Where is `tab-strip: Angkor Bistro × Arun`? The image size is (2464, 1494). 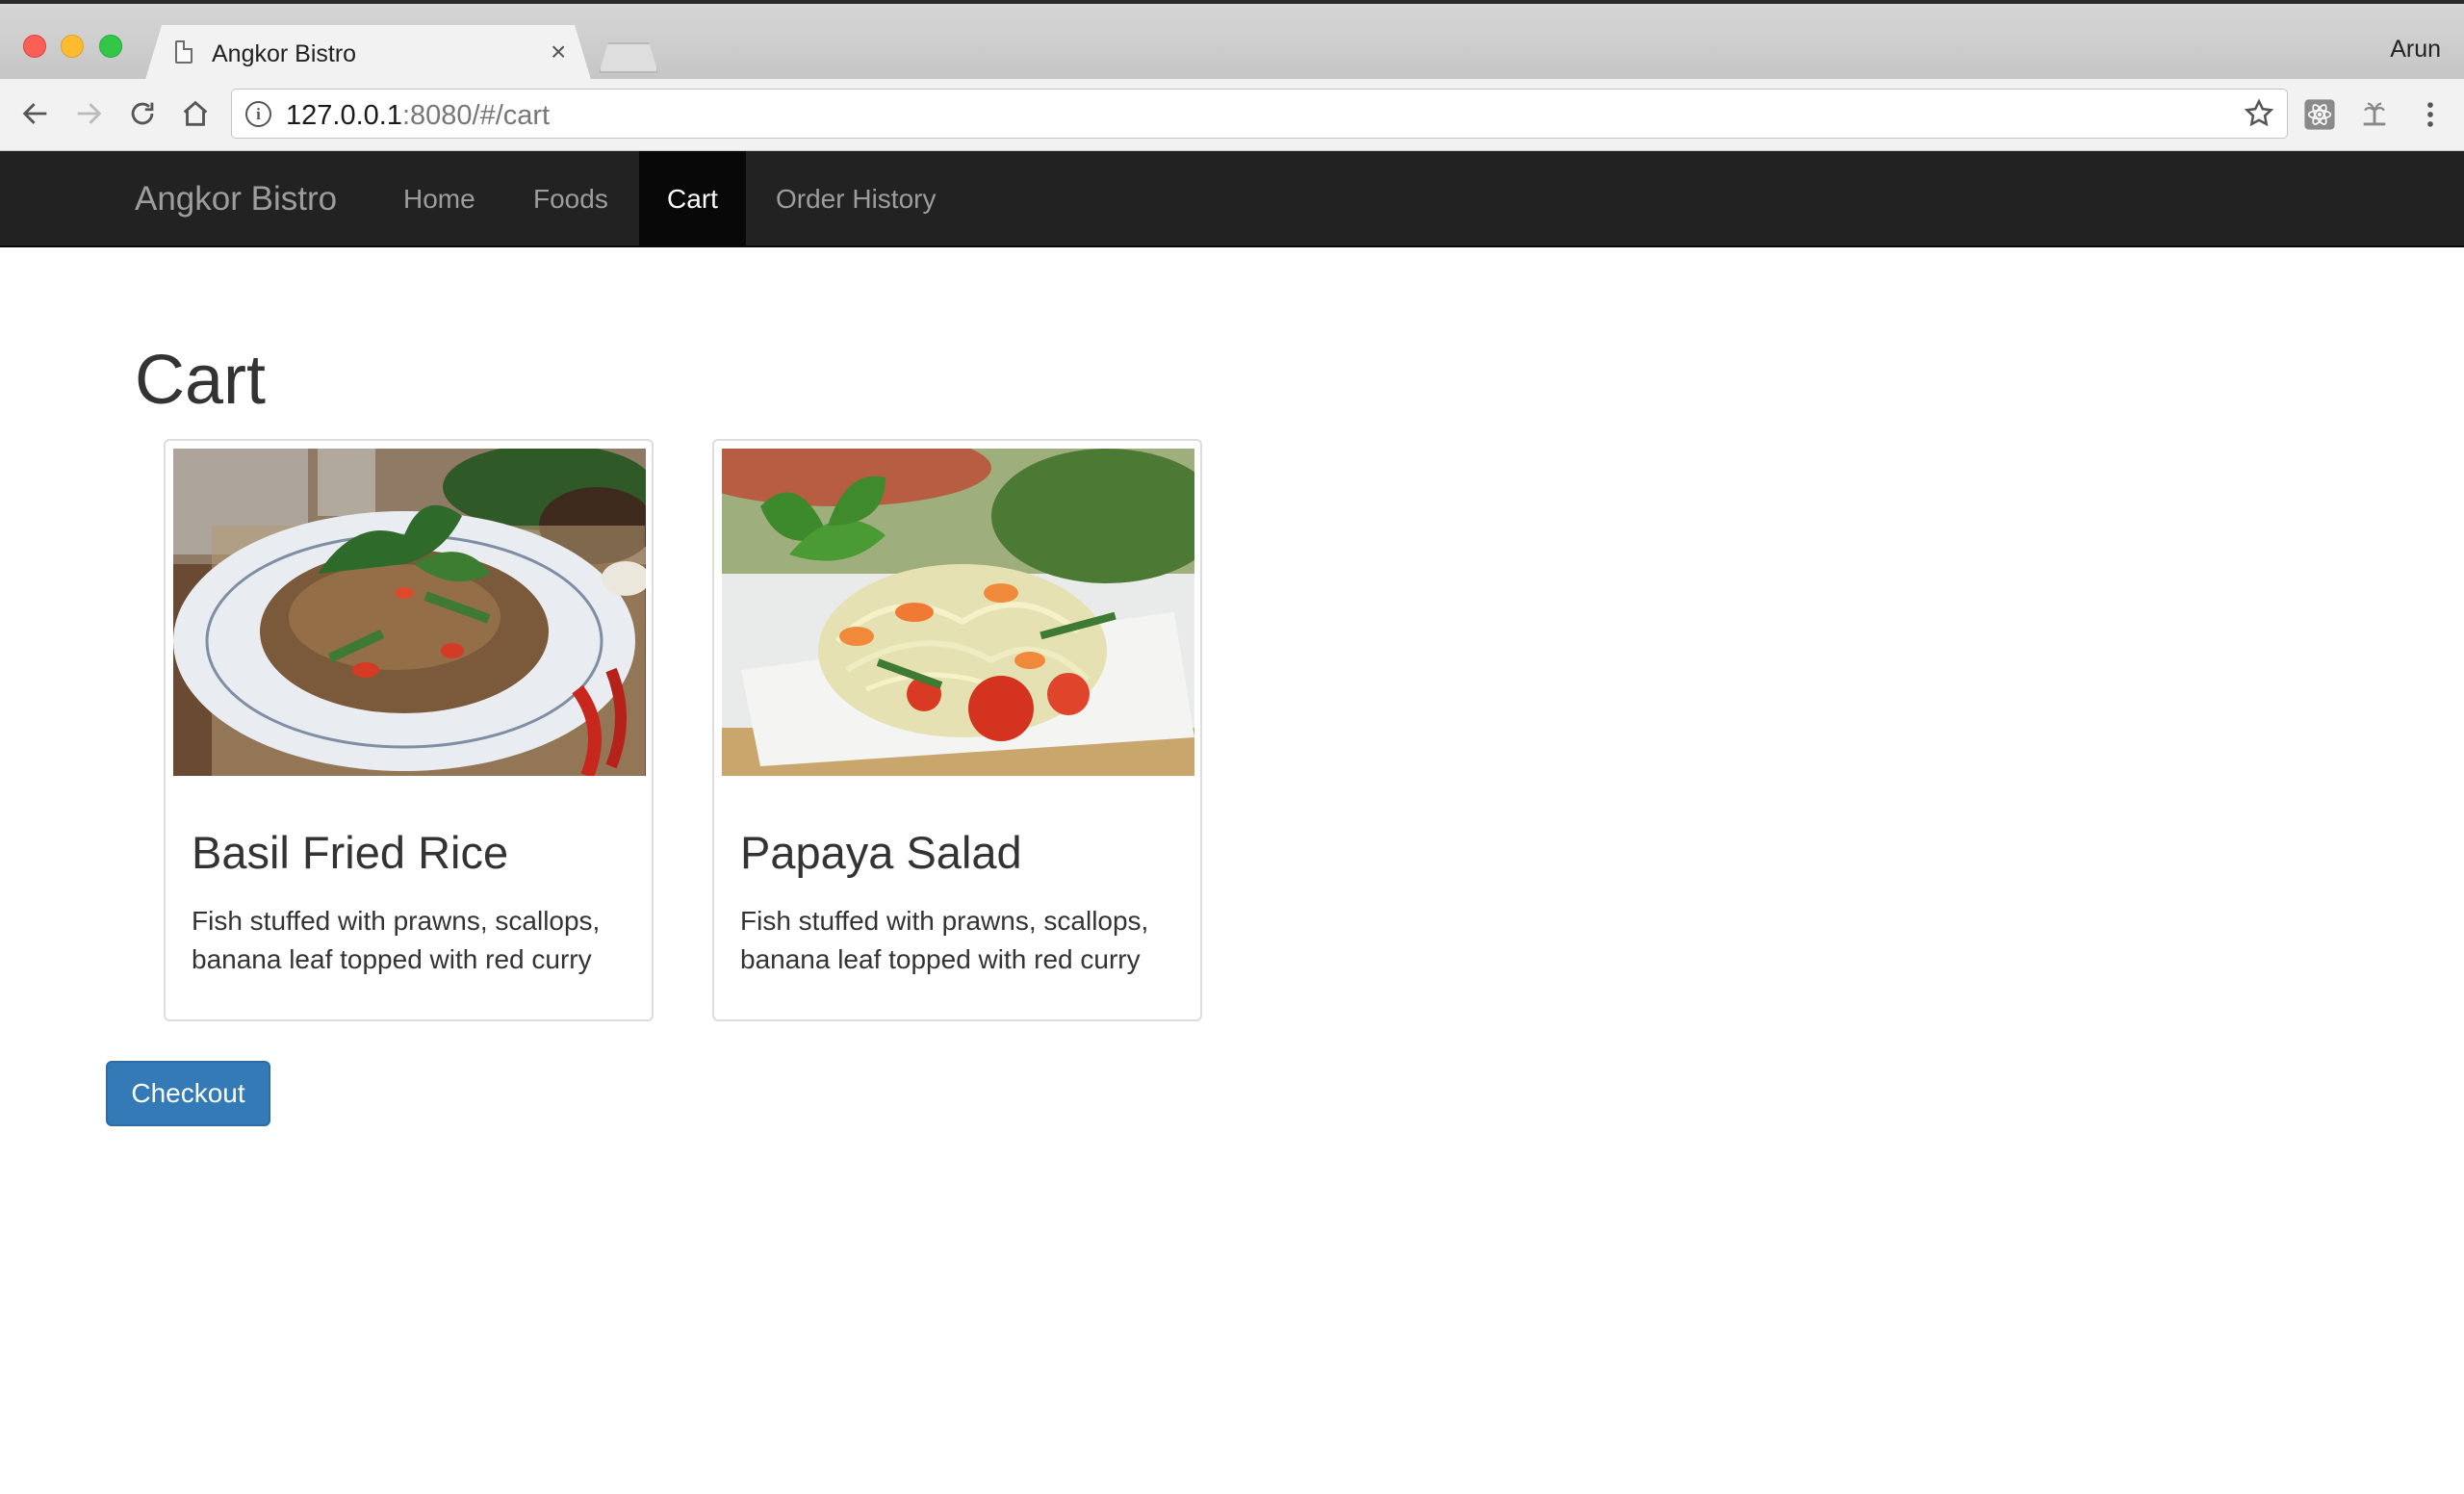
tab-strip: Angkor Bistro × Arun is located at coordinates (1232, 42).